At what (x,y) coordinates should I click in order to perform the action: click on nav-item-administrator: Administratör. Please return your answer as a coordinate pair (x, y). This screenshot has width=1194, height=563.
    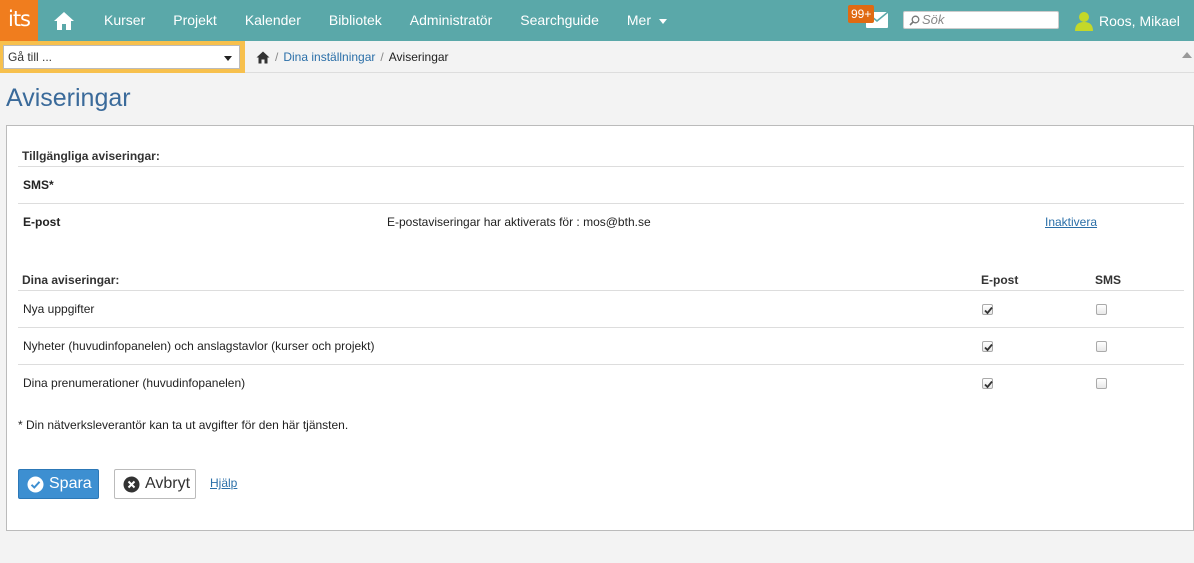
    Looking at the image, I should click on (451, 20).